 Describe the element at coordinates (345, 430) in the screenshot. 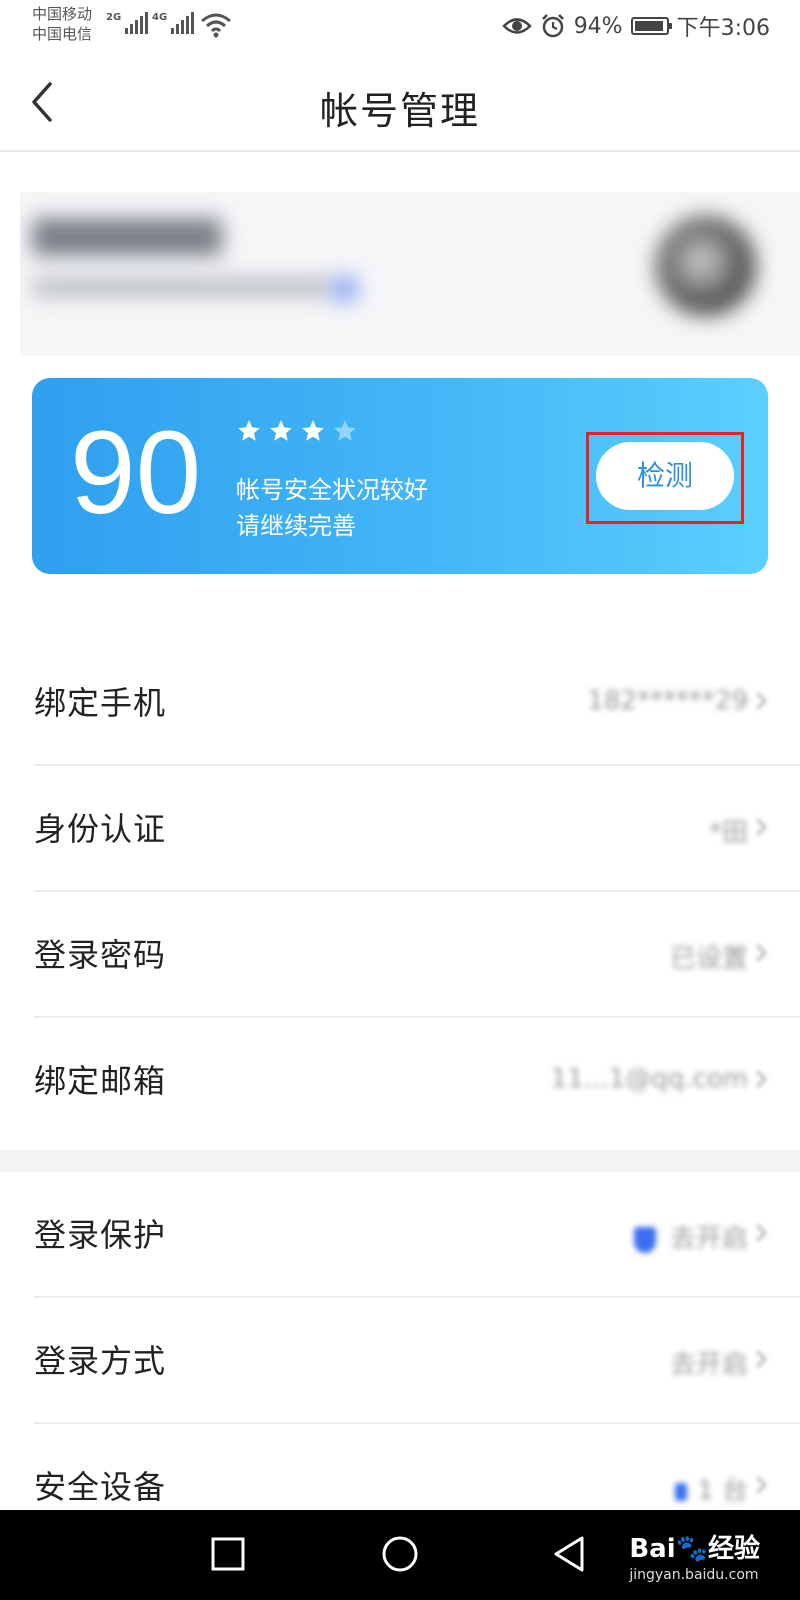

I see `star-empty-icon` at that location.